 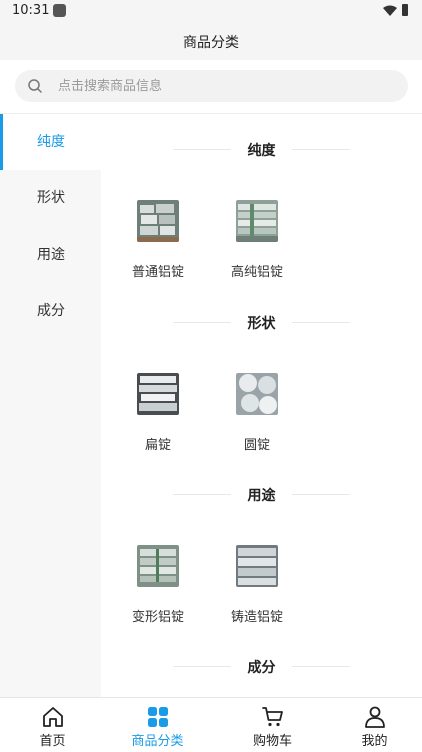 I want to click on sidebar-item-shape: 形状, so click(x=50, y=198).